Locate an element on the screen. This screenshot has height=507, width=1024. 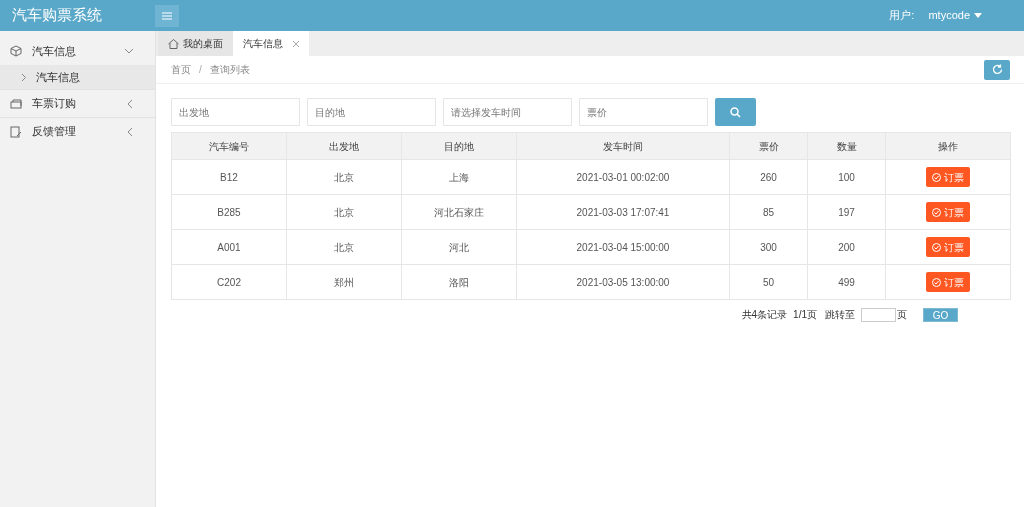
table-cell: 河北石家庄 is located at coordinates (459, 212).